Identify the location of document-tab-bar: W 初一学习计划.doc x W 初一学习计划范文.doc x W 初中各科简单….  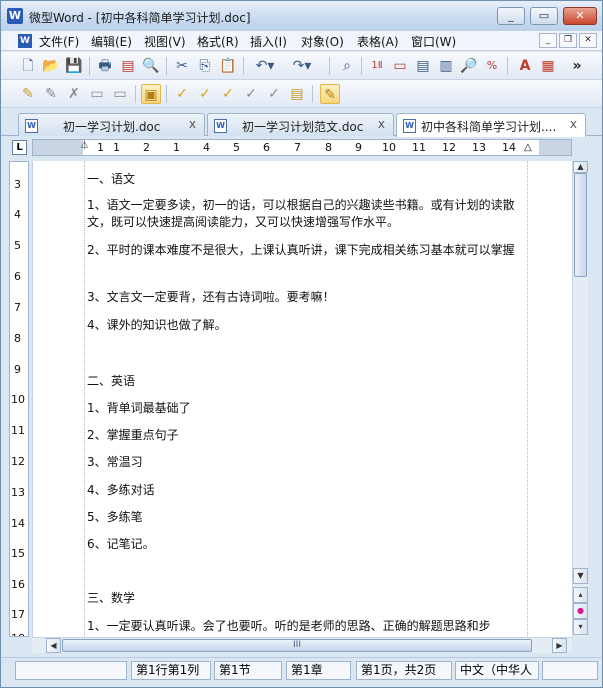
(301, 122).